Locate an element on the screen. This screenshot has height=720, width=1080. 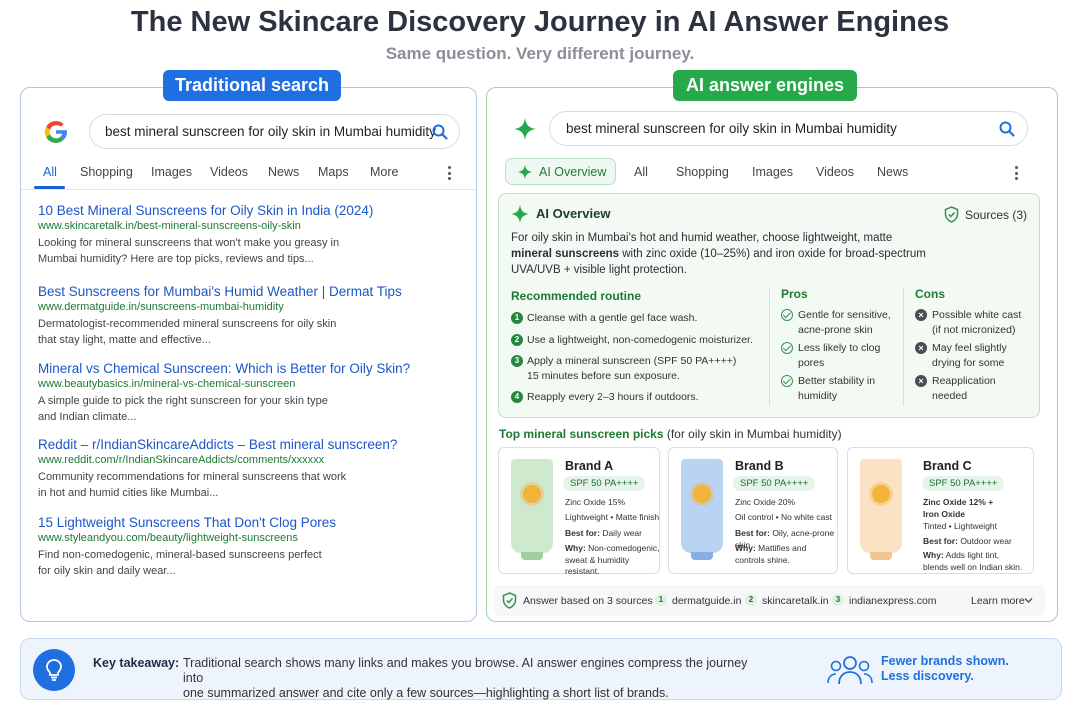
tab-maps: Maps is located at coordinates (333, 172).